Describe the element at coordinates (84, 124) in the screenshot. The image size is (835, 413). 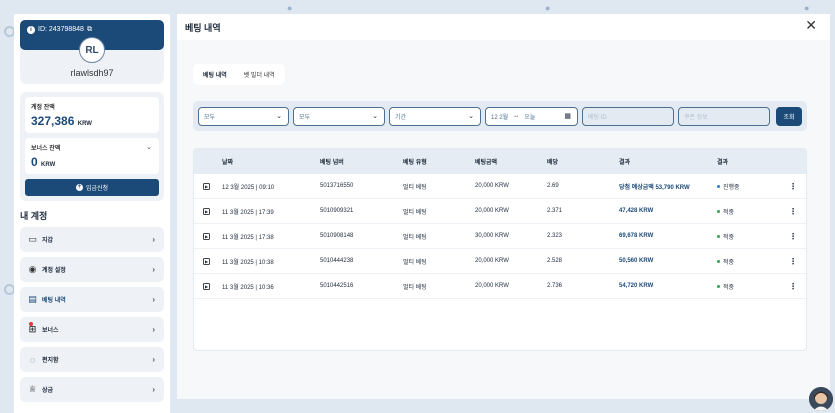
I see `account-balance-unit: KRW` at that location.